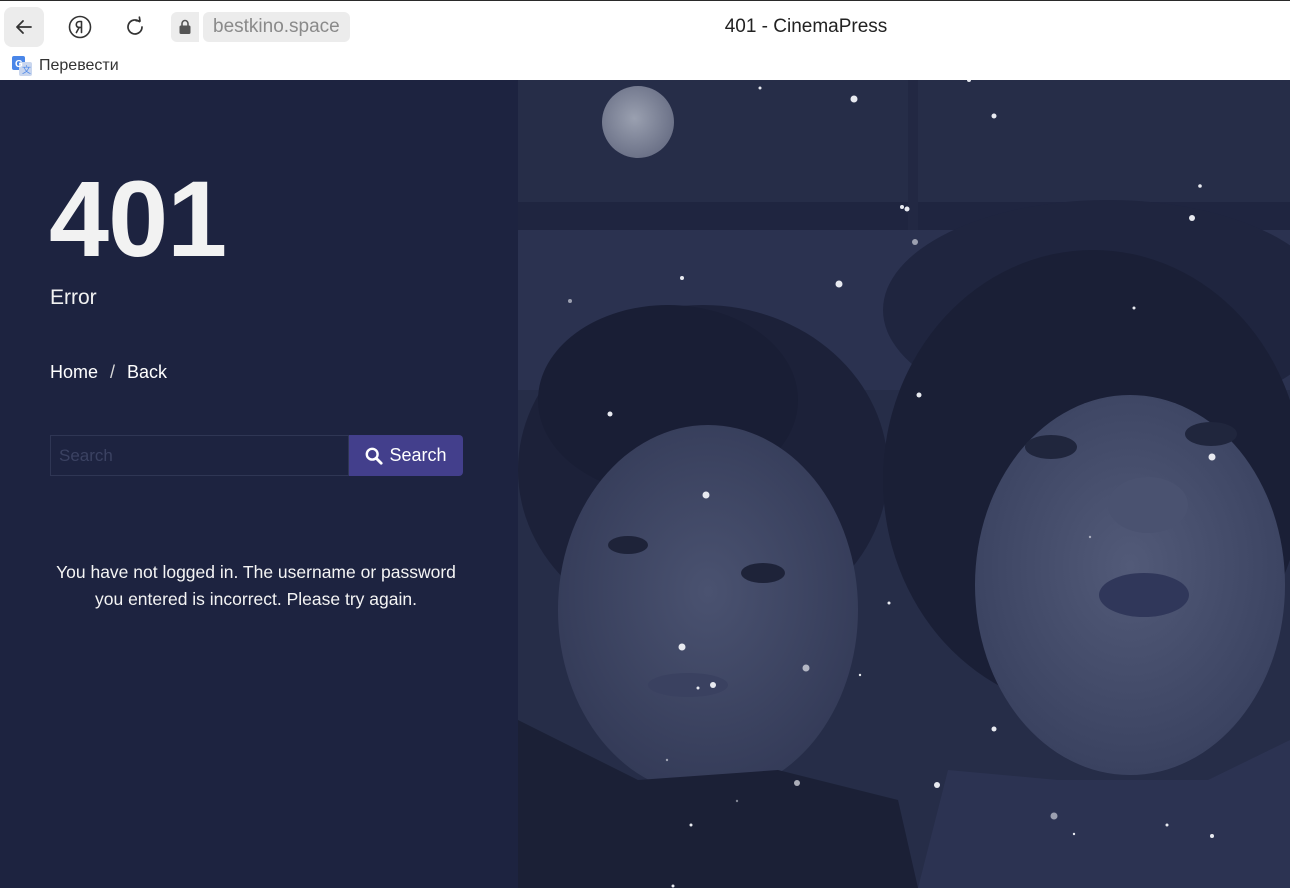  Describe the element at coordinates (79, 65) in the screenshot. I see `translate-label: Перевести` at that location.